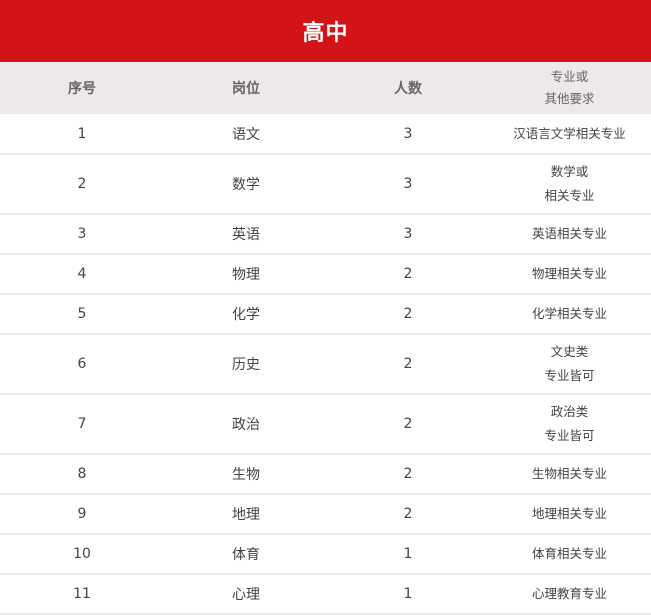 The image size is (651, 615). Describe the element at coordinates (82, 234) in the screenshot. I see `cell-index: 3` at that location.